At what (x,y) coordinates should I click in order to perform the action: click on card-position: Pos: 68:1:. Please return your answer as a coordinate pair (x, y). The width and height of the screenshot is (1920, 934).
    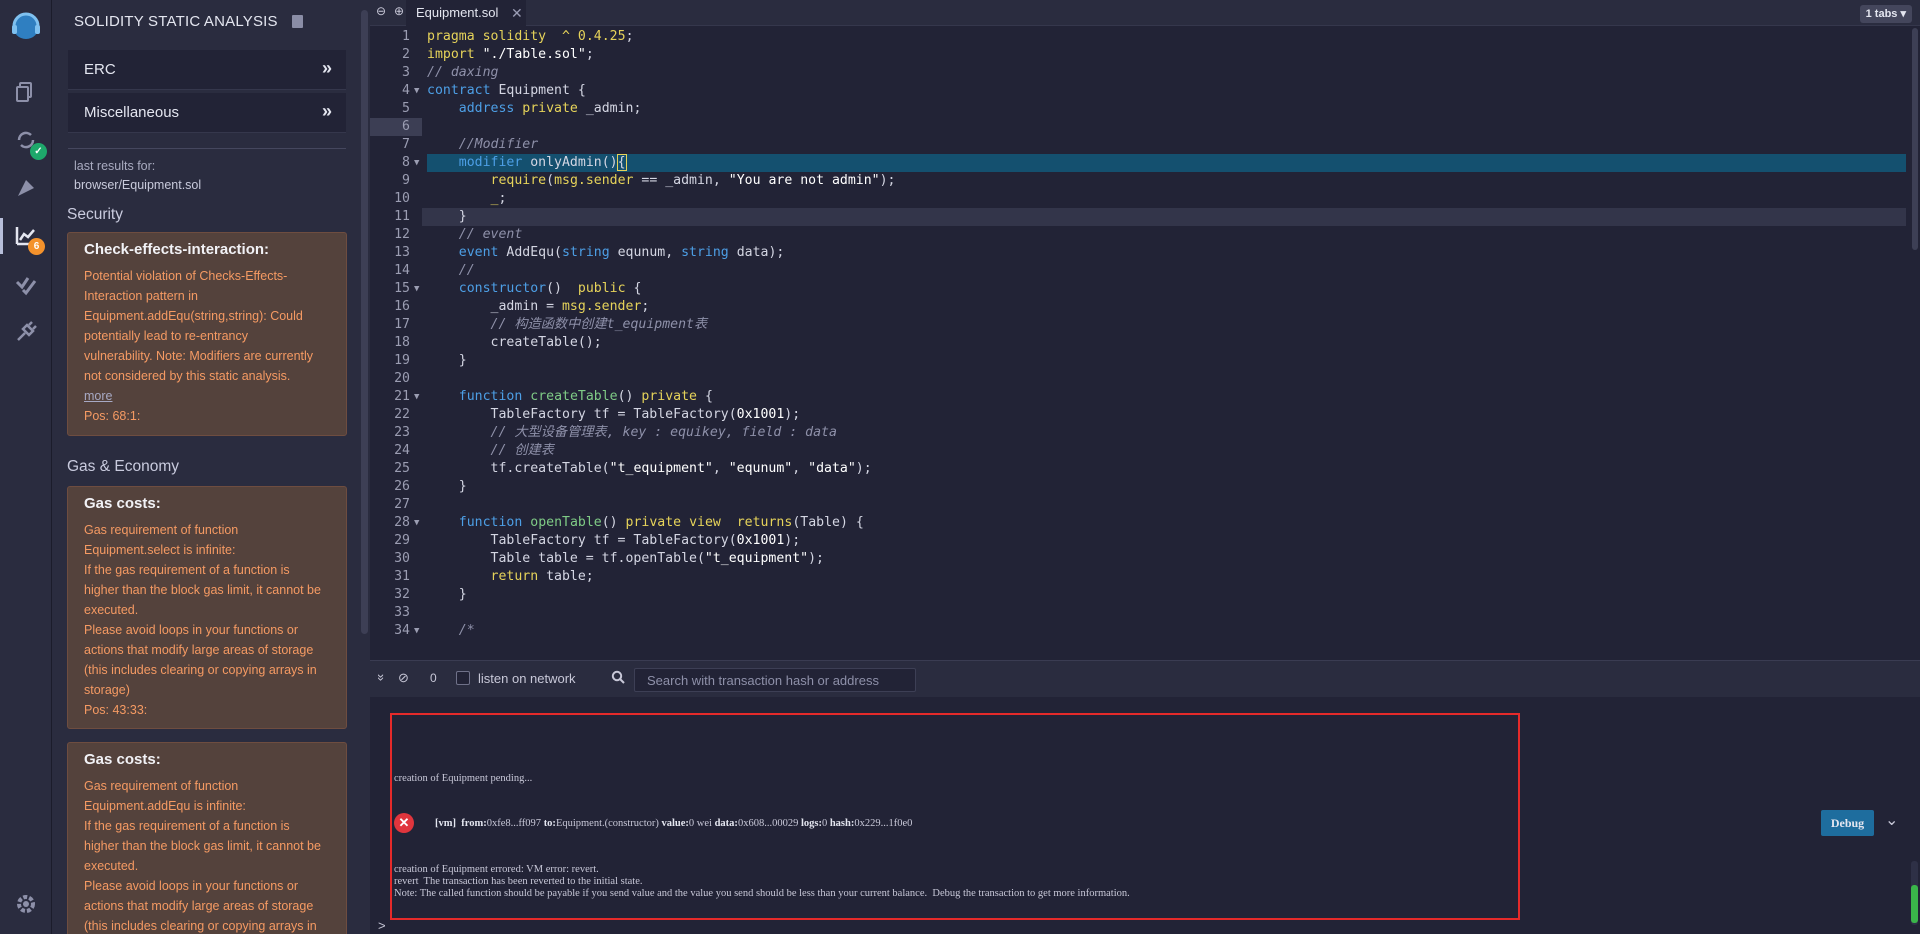
    Looking at the image, I should click on (208, 416).